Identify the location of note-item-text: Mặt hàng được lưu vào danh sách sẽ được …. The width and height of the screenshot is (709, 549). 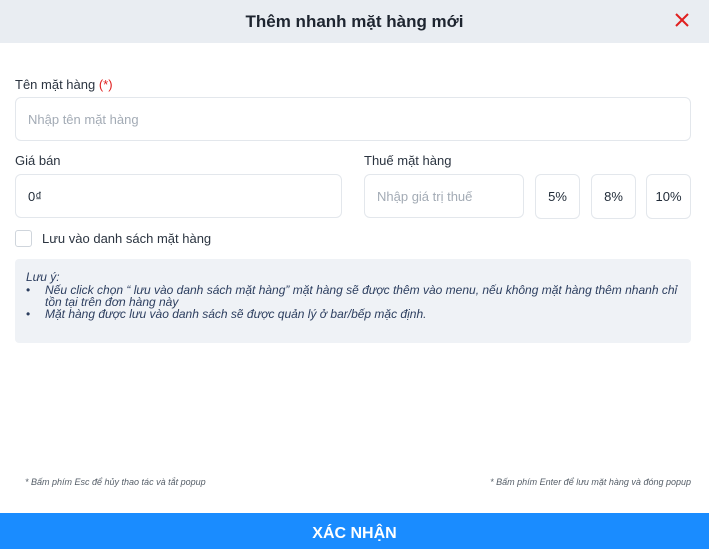
(236, 314).